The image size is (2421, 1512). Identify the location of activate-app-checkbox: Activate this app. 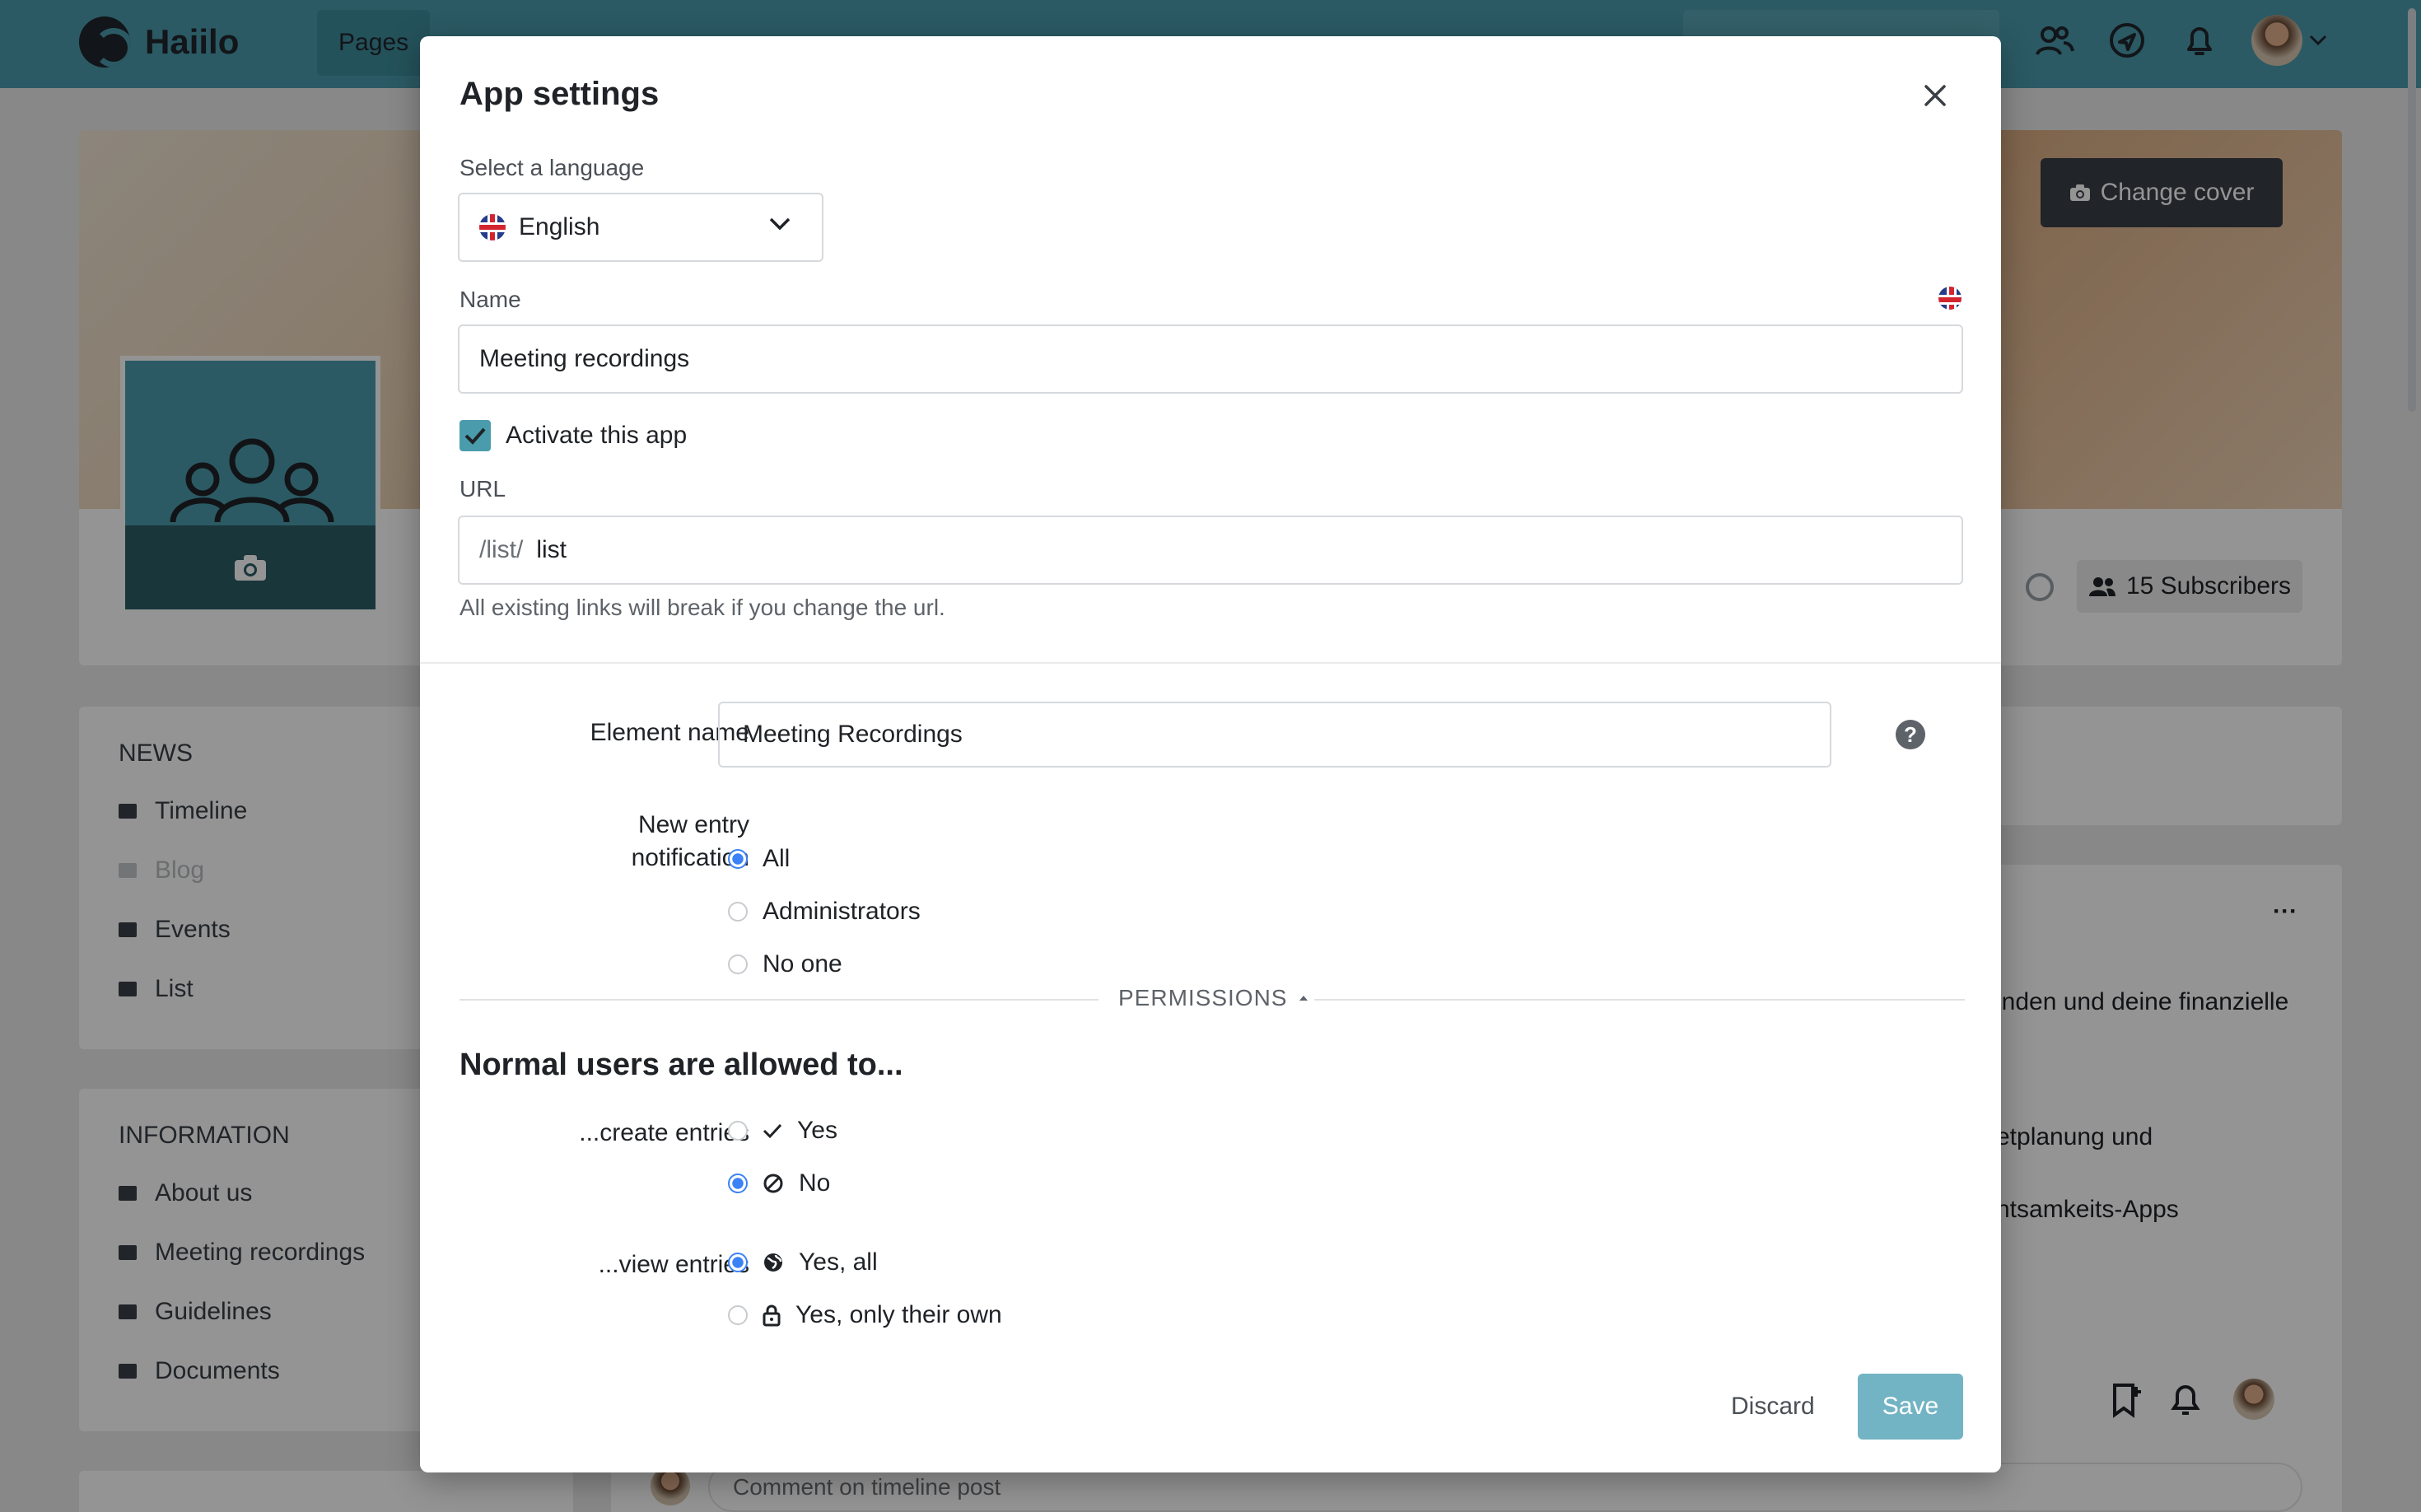
(573, 435).